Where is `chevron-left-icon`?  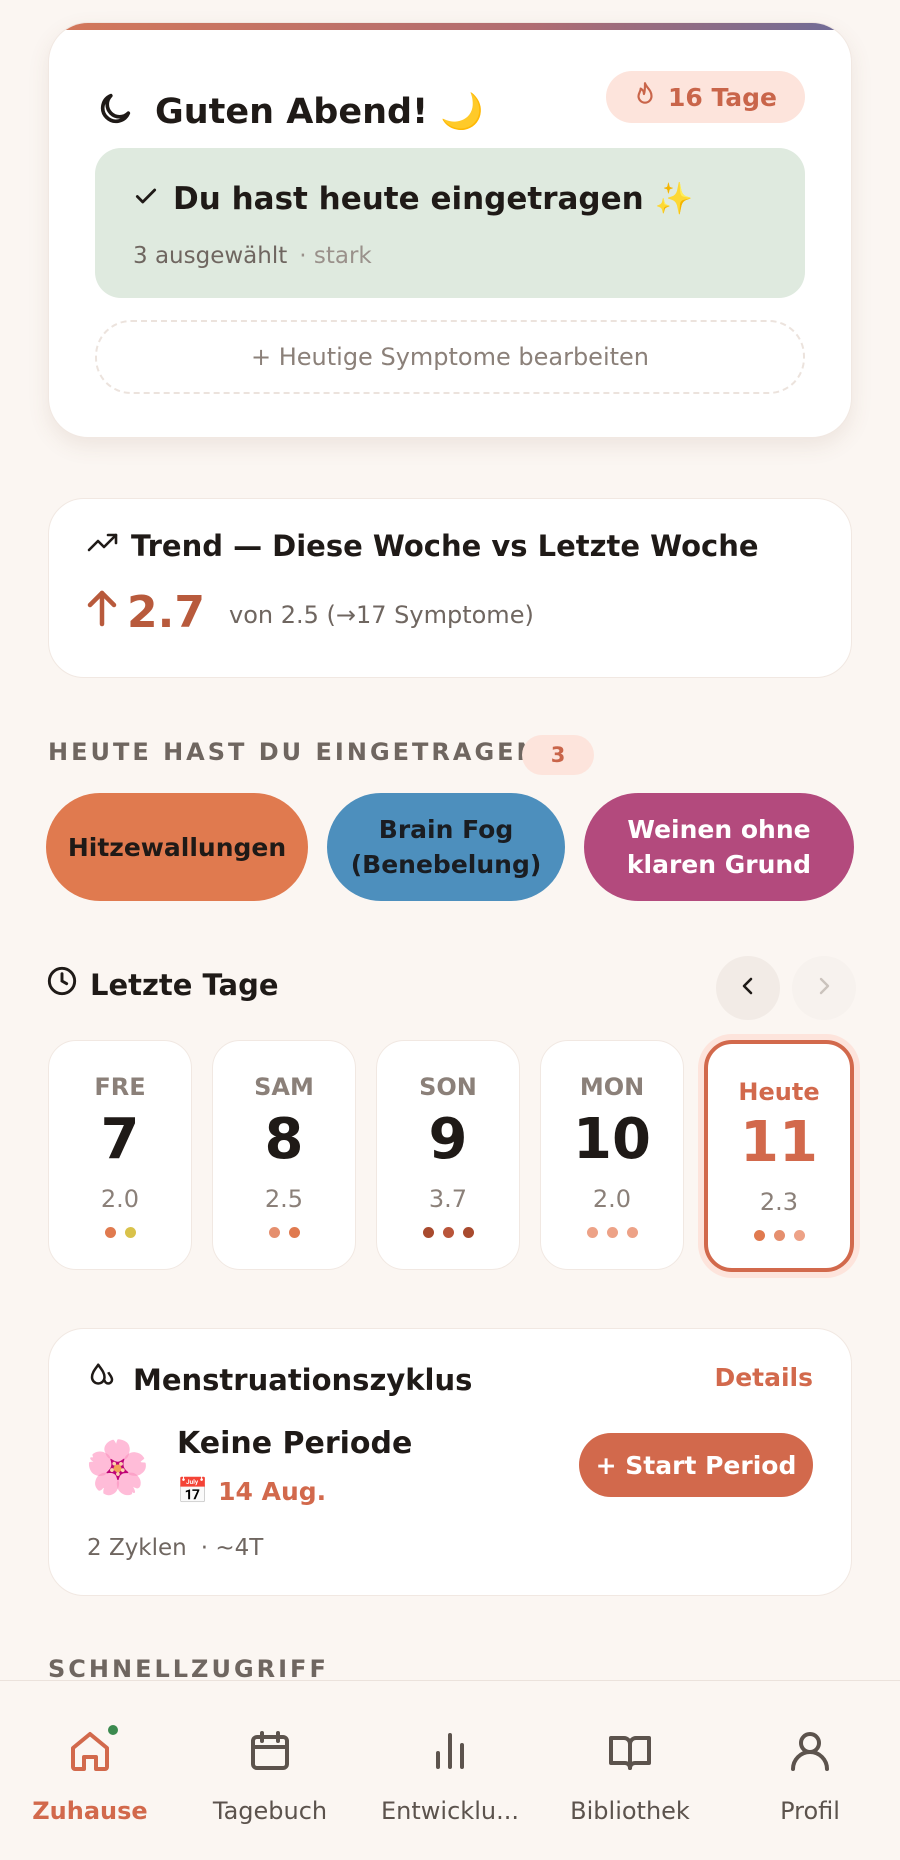 chevron-left-icon is located at coordinates (748, 988).